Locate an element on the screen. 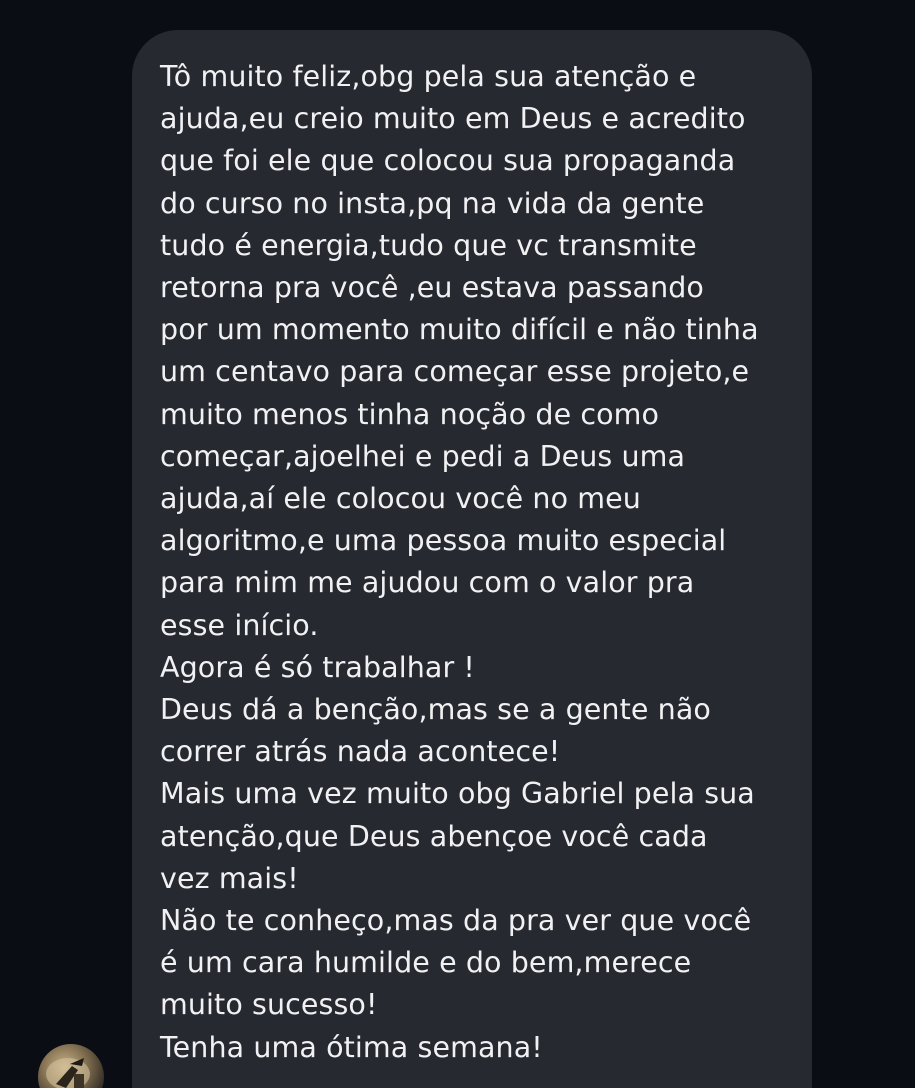 The image size is (915, 1088). message-line: para mim me ajudou com o valor pra is located at coordinates (427, 583).